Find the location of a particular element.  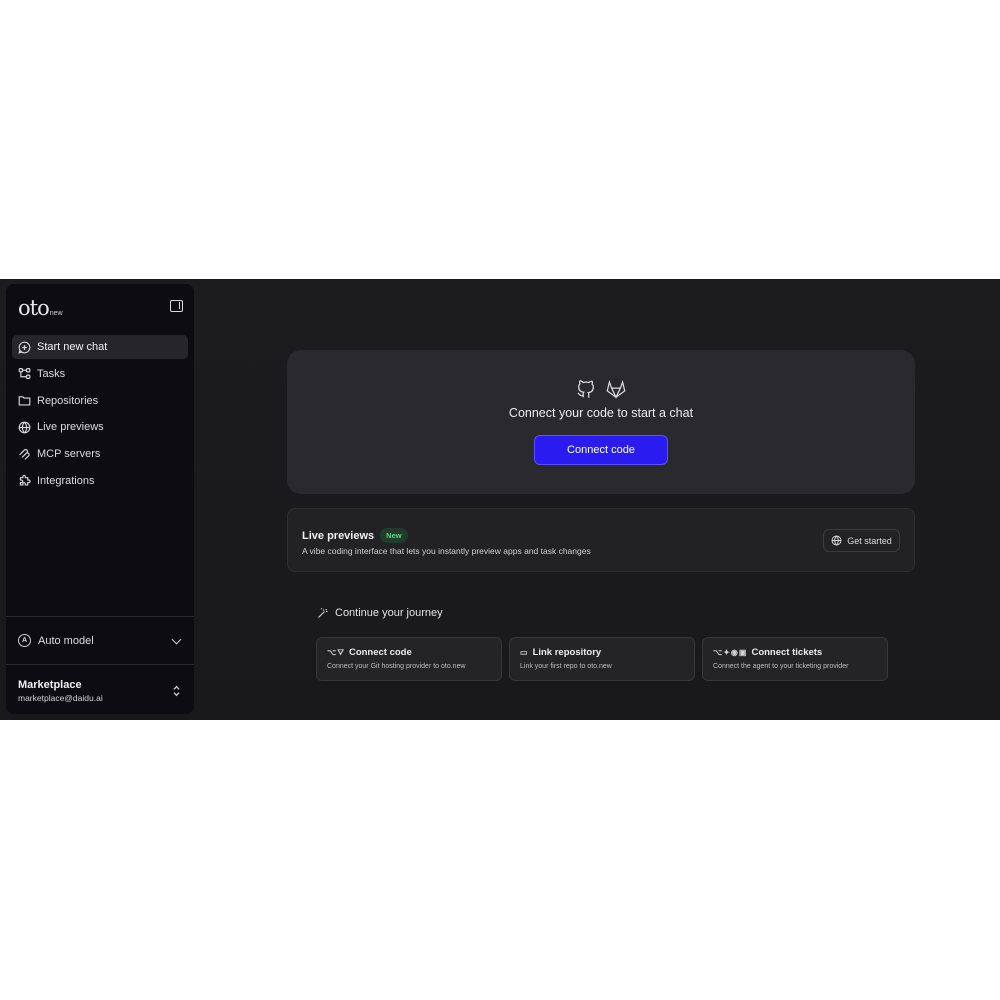

connect-code-title: Connect your code to start a chat is located at coordinates (601, 413).